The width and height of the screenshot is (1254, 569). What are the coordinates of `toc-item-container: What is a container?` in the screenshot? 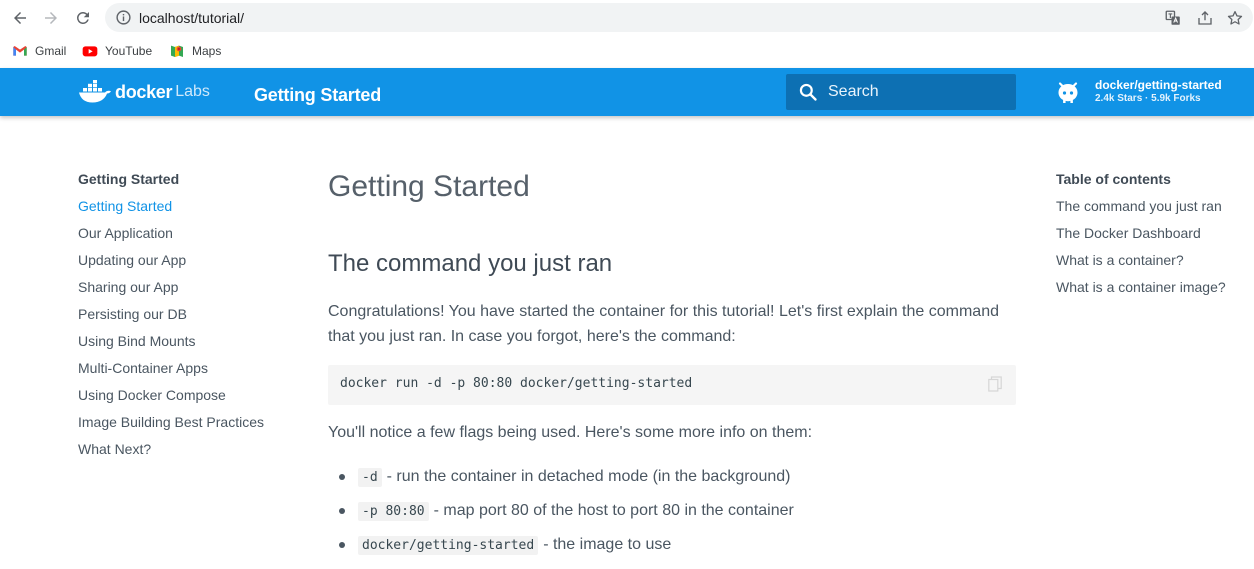 It's located at (1155, 264).